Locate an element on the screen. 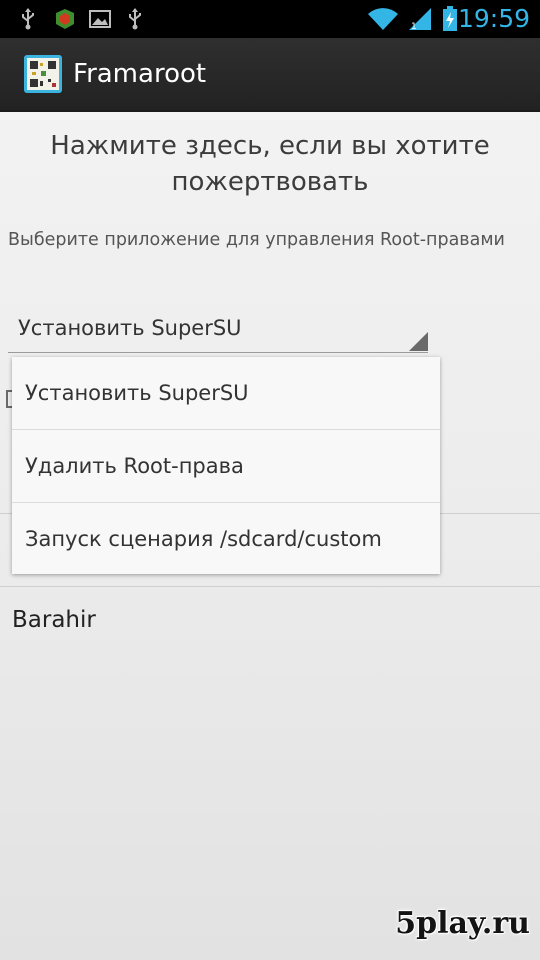  svg-text: 1 is located at coordinates (414, 26).